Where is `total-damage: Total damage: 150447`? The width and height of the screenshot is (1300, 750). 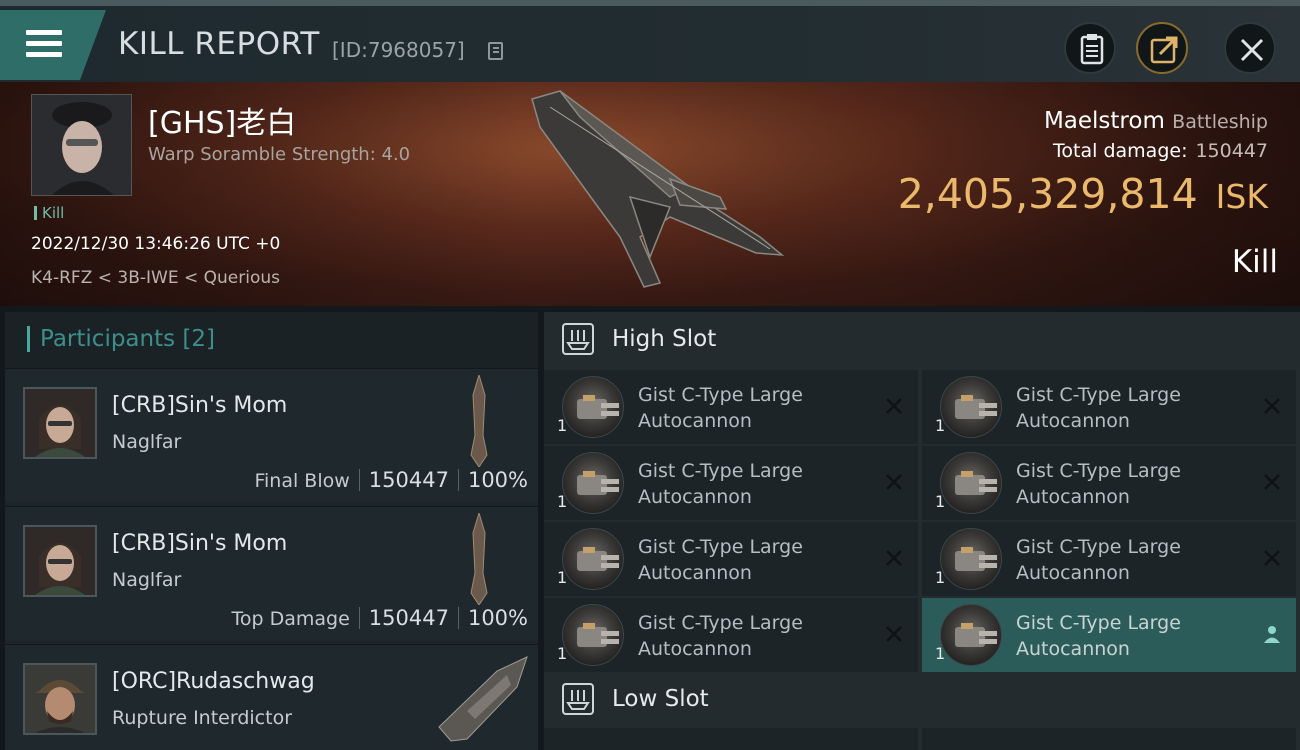 total-damage: Total damage: 150447 is located at coordinates (1160, 151).